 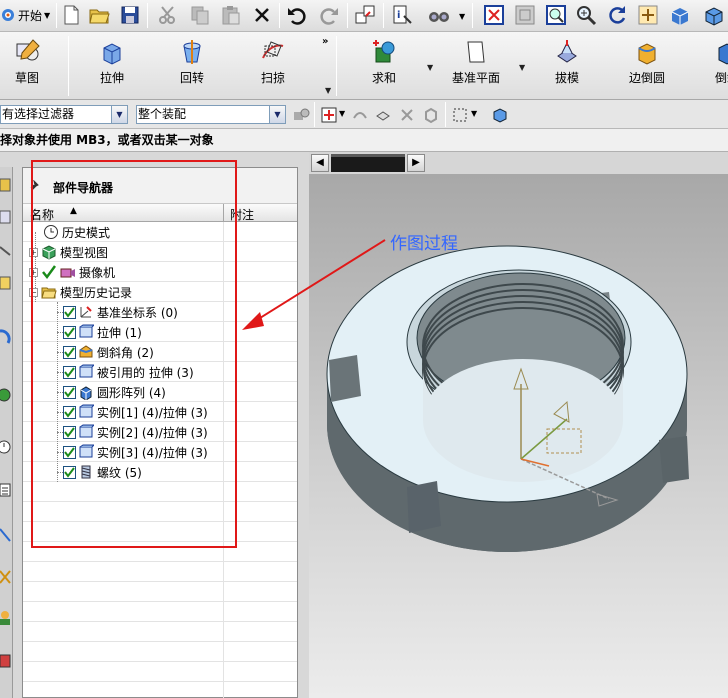 What do you see at coordinates (297, 15) in the screenshot?
I see `undo-icon` at bounding box center [297, 15].